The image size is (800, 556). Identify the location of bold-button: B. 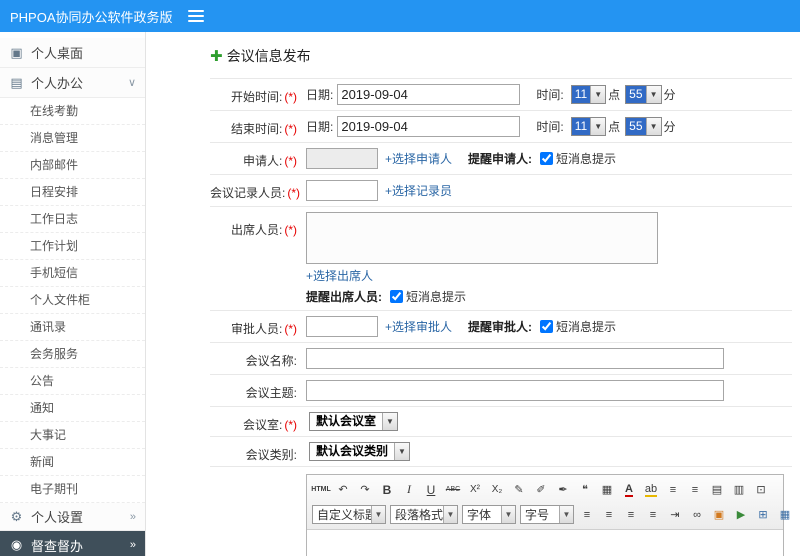
(387, 489).